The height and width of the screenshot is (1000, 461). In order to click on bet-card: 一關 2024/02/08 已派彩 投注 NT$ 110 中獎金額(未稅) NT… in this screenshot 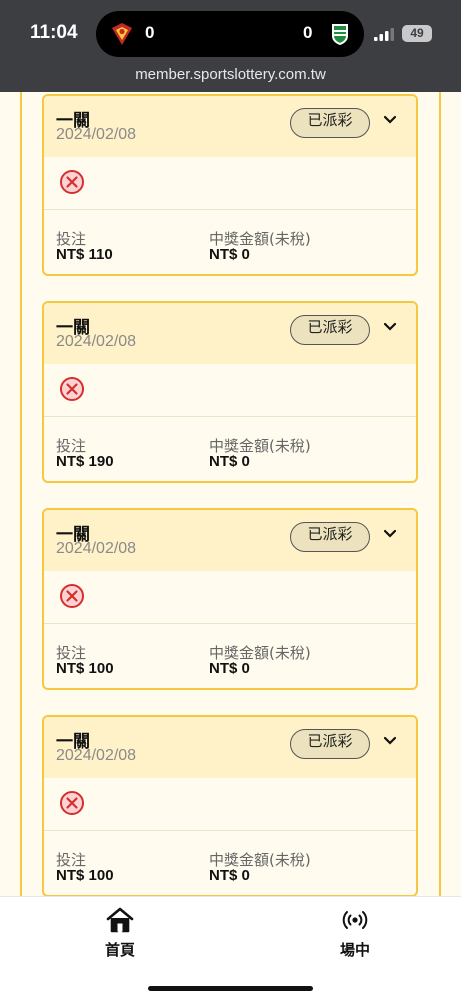, I will do `click(230, 185)`.